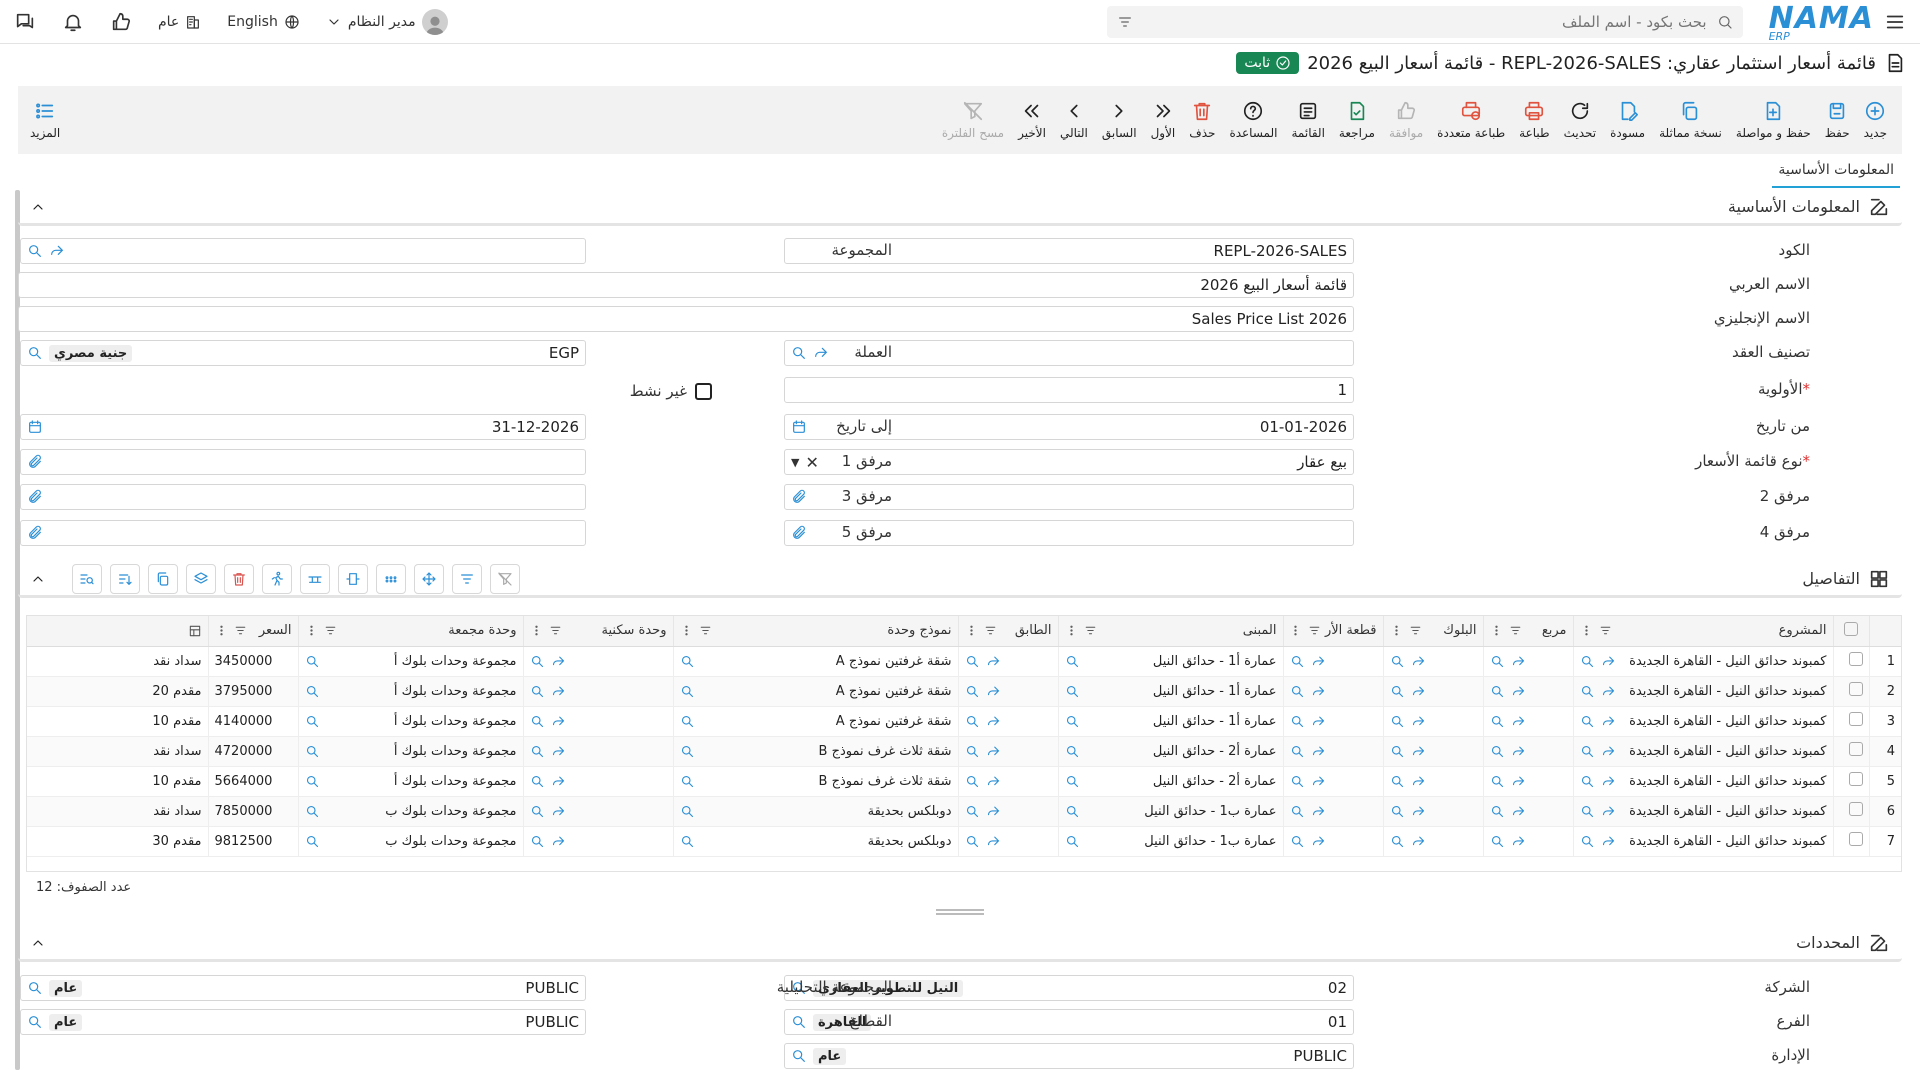 The image size is (1920, 1080). Describe the element at coordinates (277, 579) in the screenshot. I see `grid-run-button` at that location.